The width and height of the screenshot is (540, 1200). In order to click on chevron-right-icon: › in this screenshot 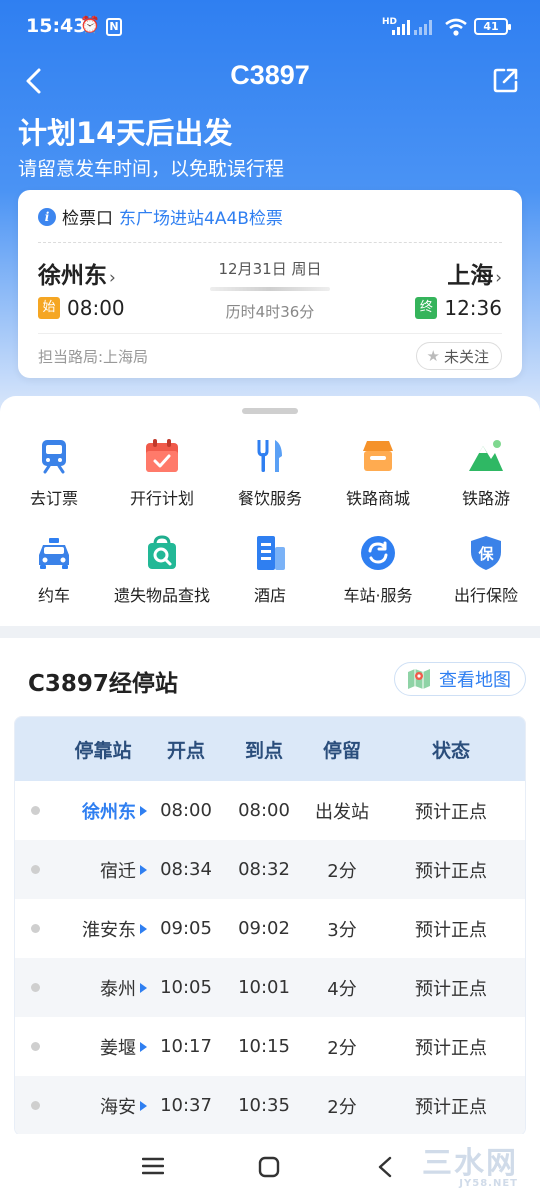, I will do `click(498, 278)`.